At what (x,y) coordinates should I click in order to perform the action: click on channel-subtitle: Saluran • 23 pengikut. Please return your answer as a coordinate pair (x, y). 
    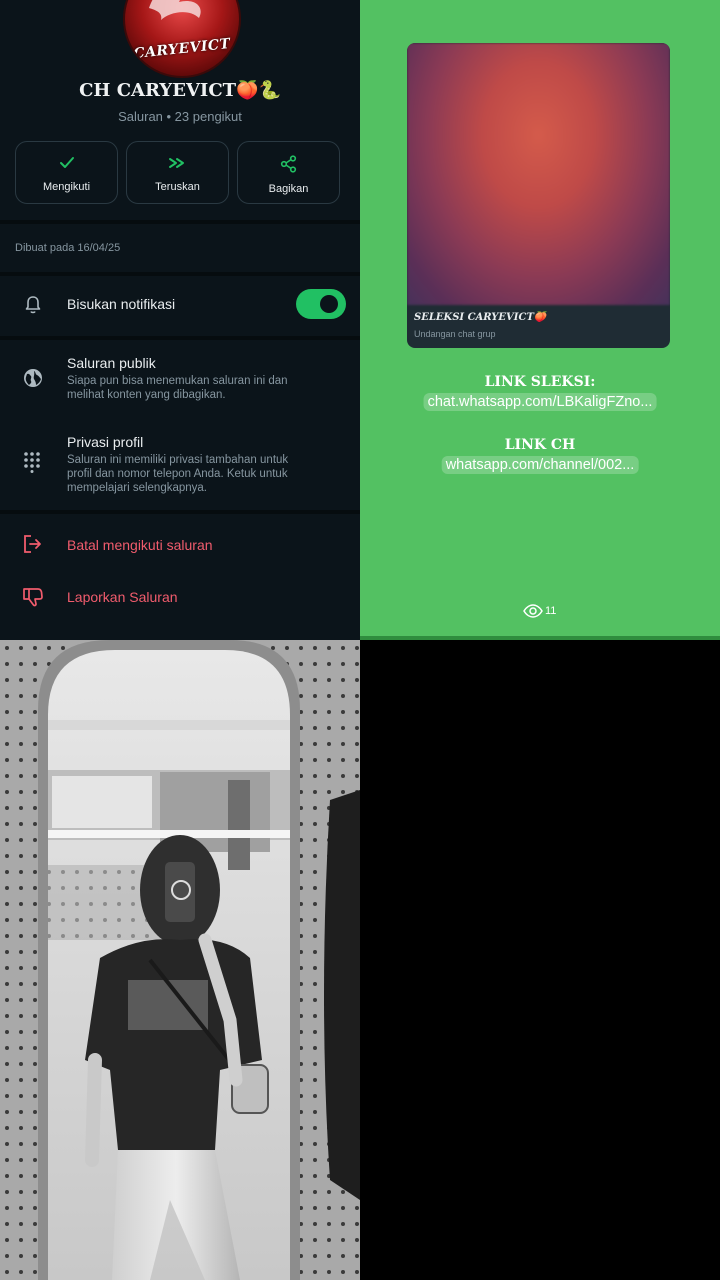
    Looking at the image, I should click on (180, 116).